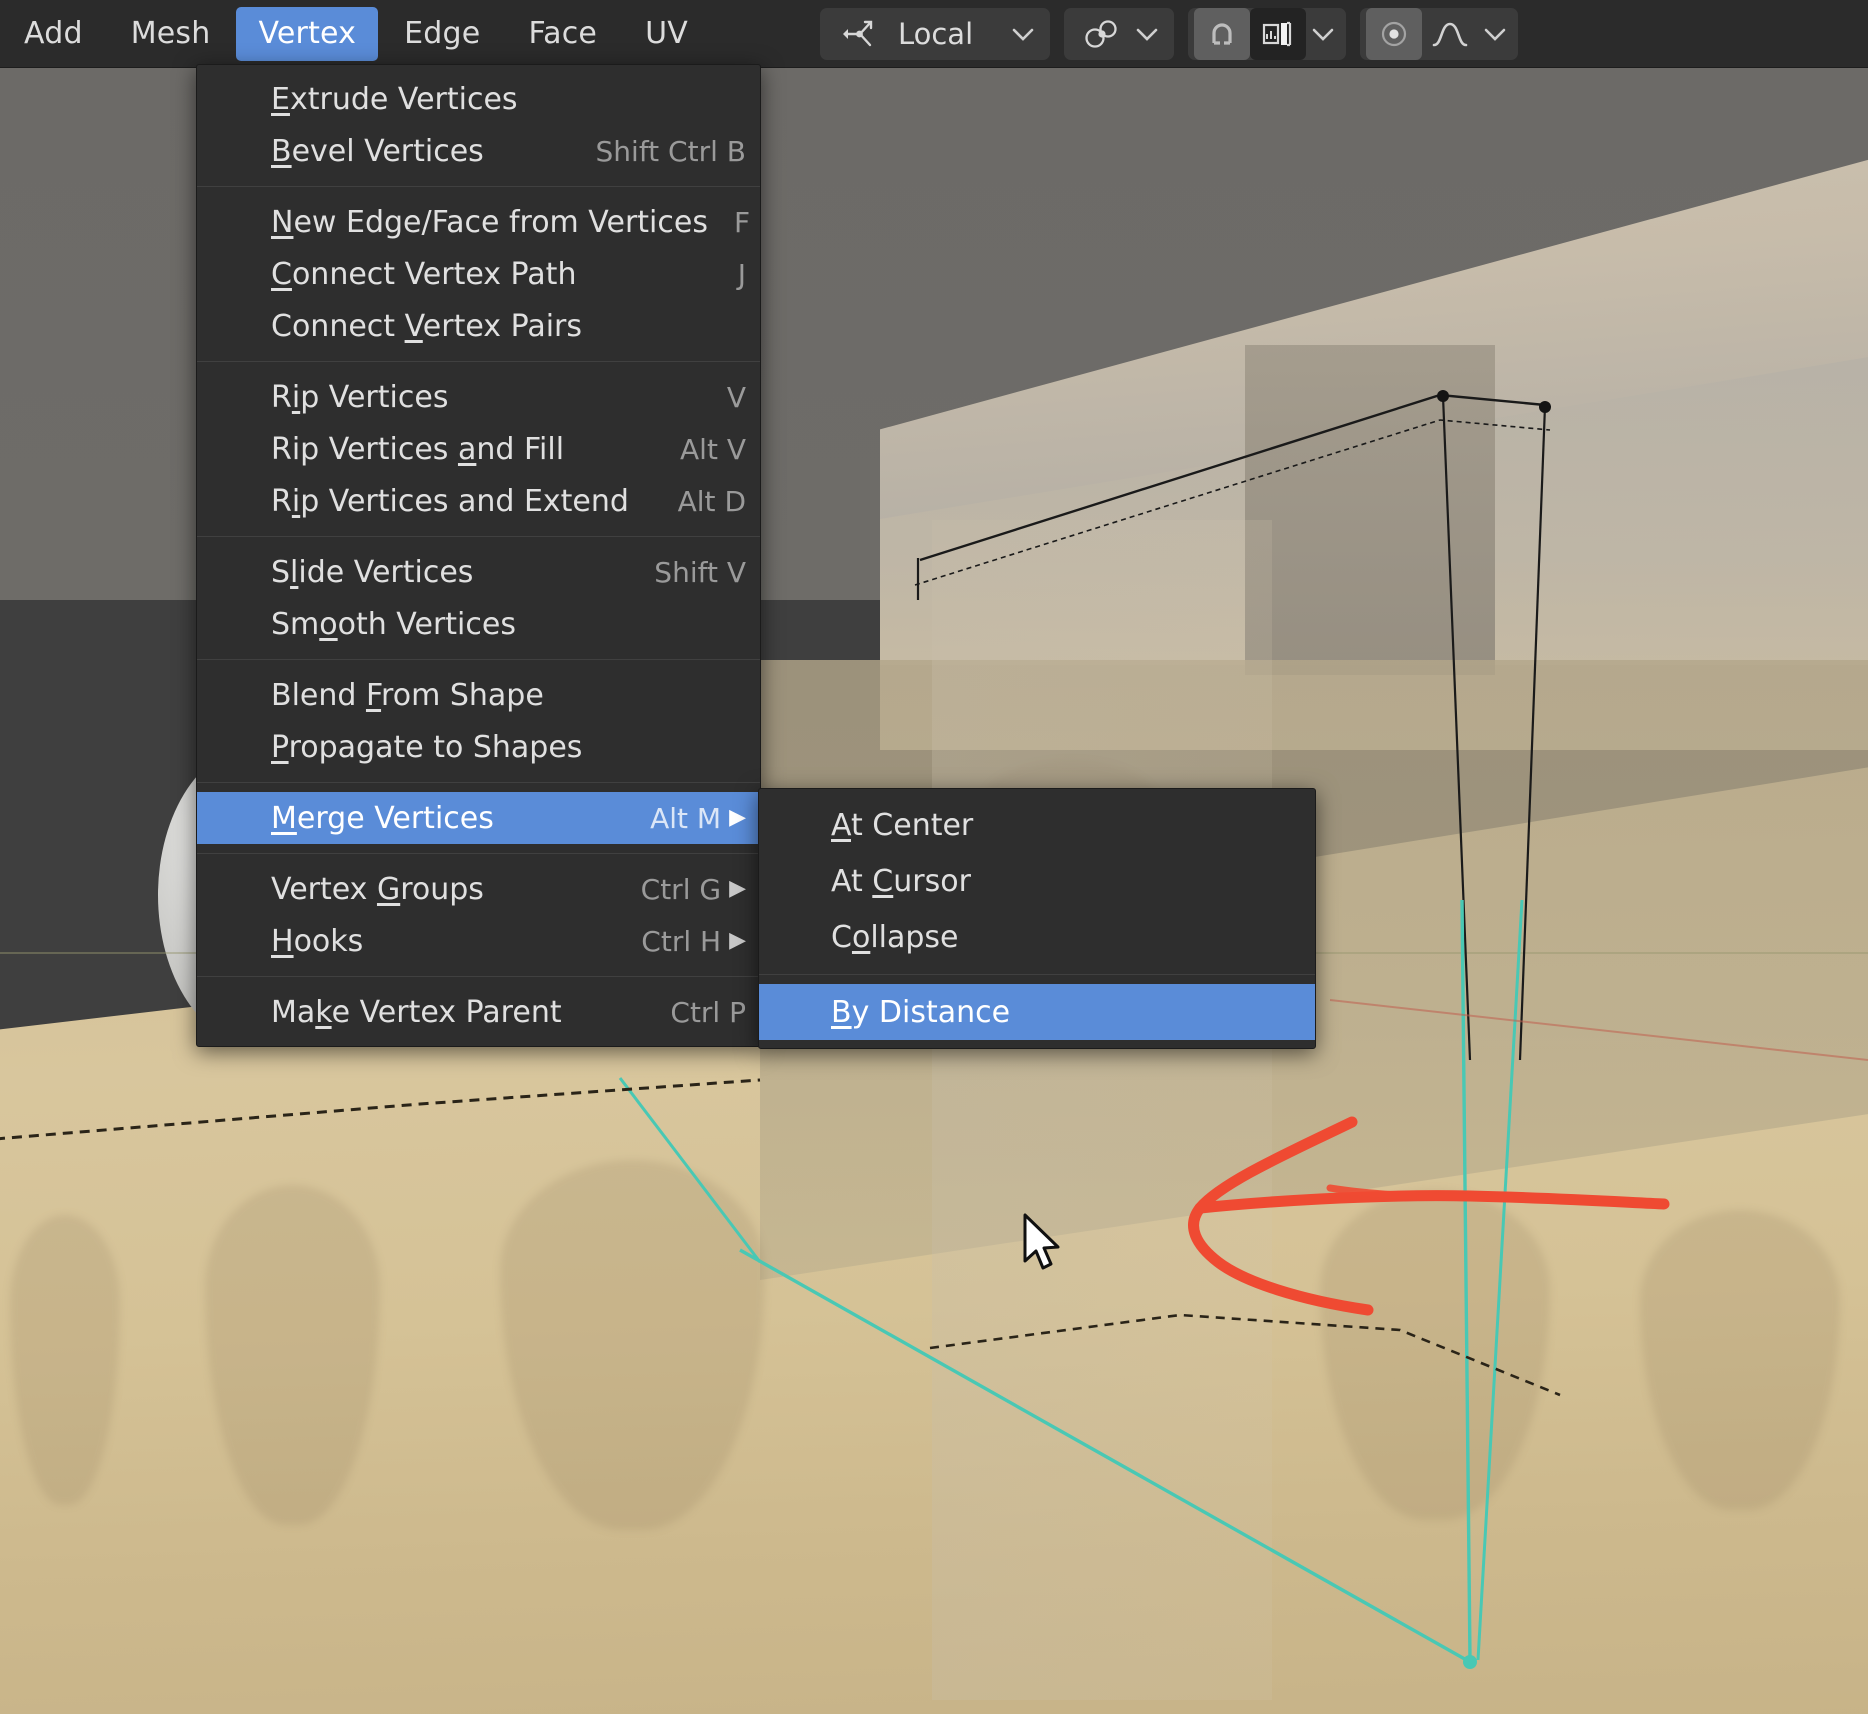 The width and height of the screenshot is (1868, 1714). I want to click on vertex-menu-item-label: Bevel Vertices, so click(377, 151).